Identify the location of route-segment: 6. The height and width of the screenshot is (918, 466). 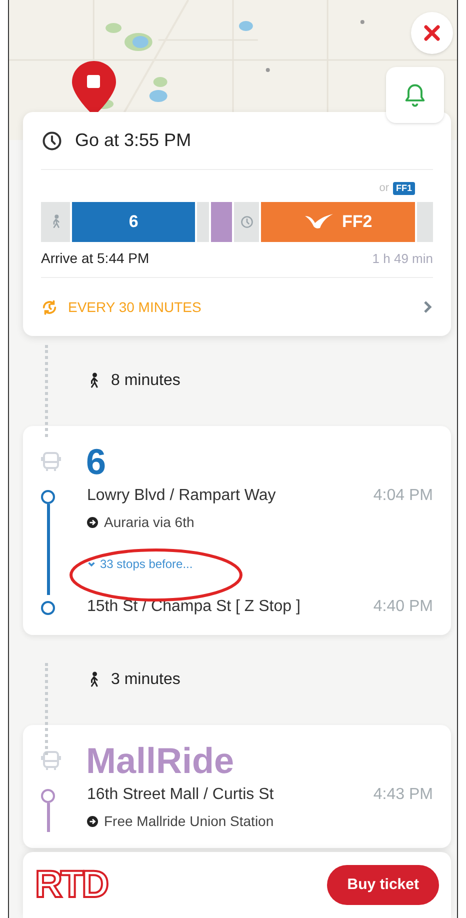
(134, 222).